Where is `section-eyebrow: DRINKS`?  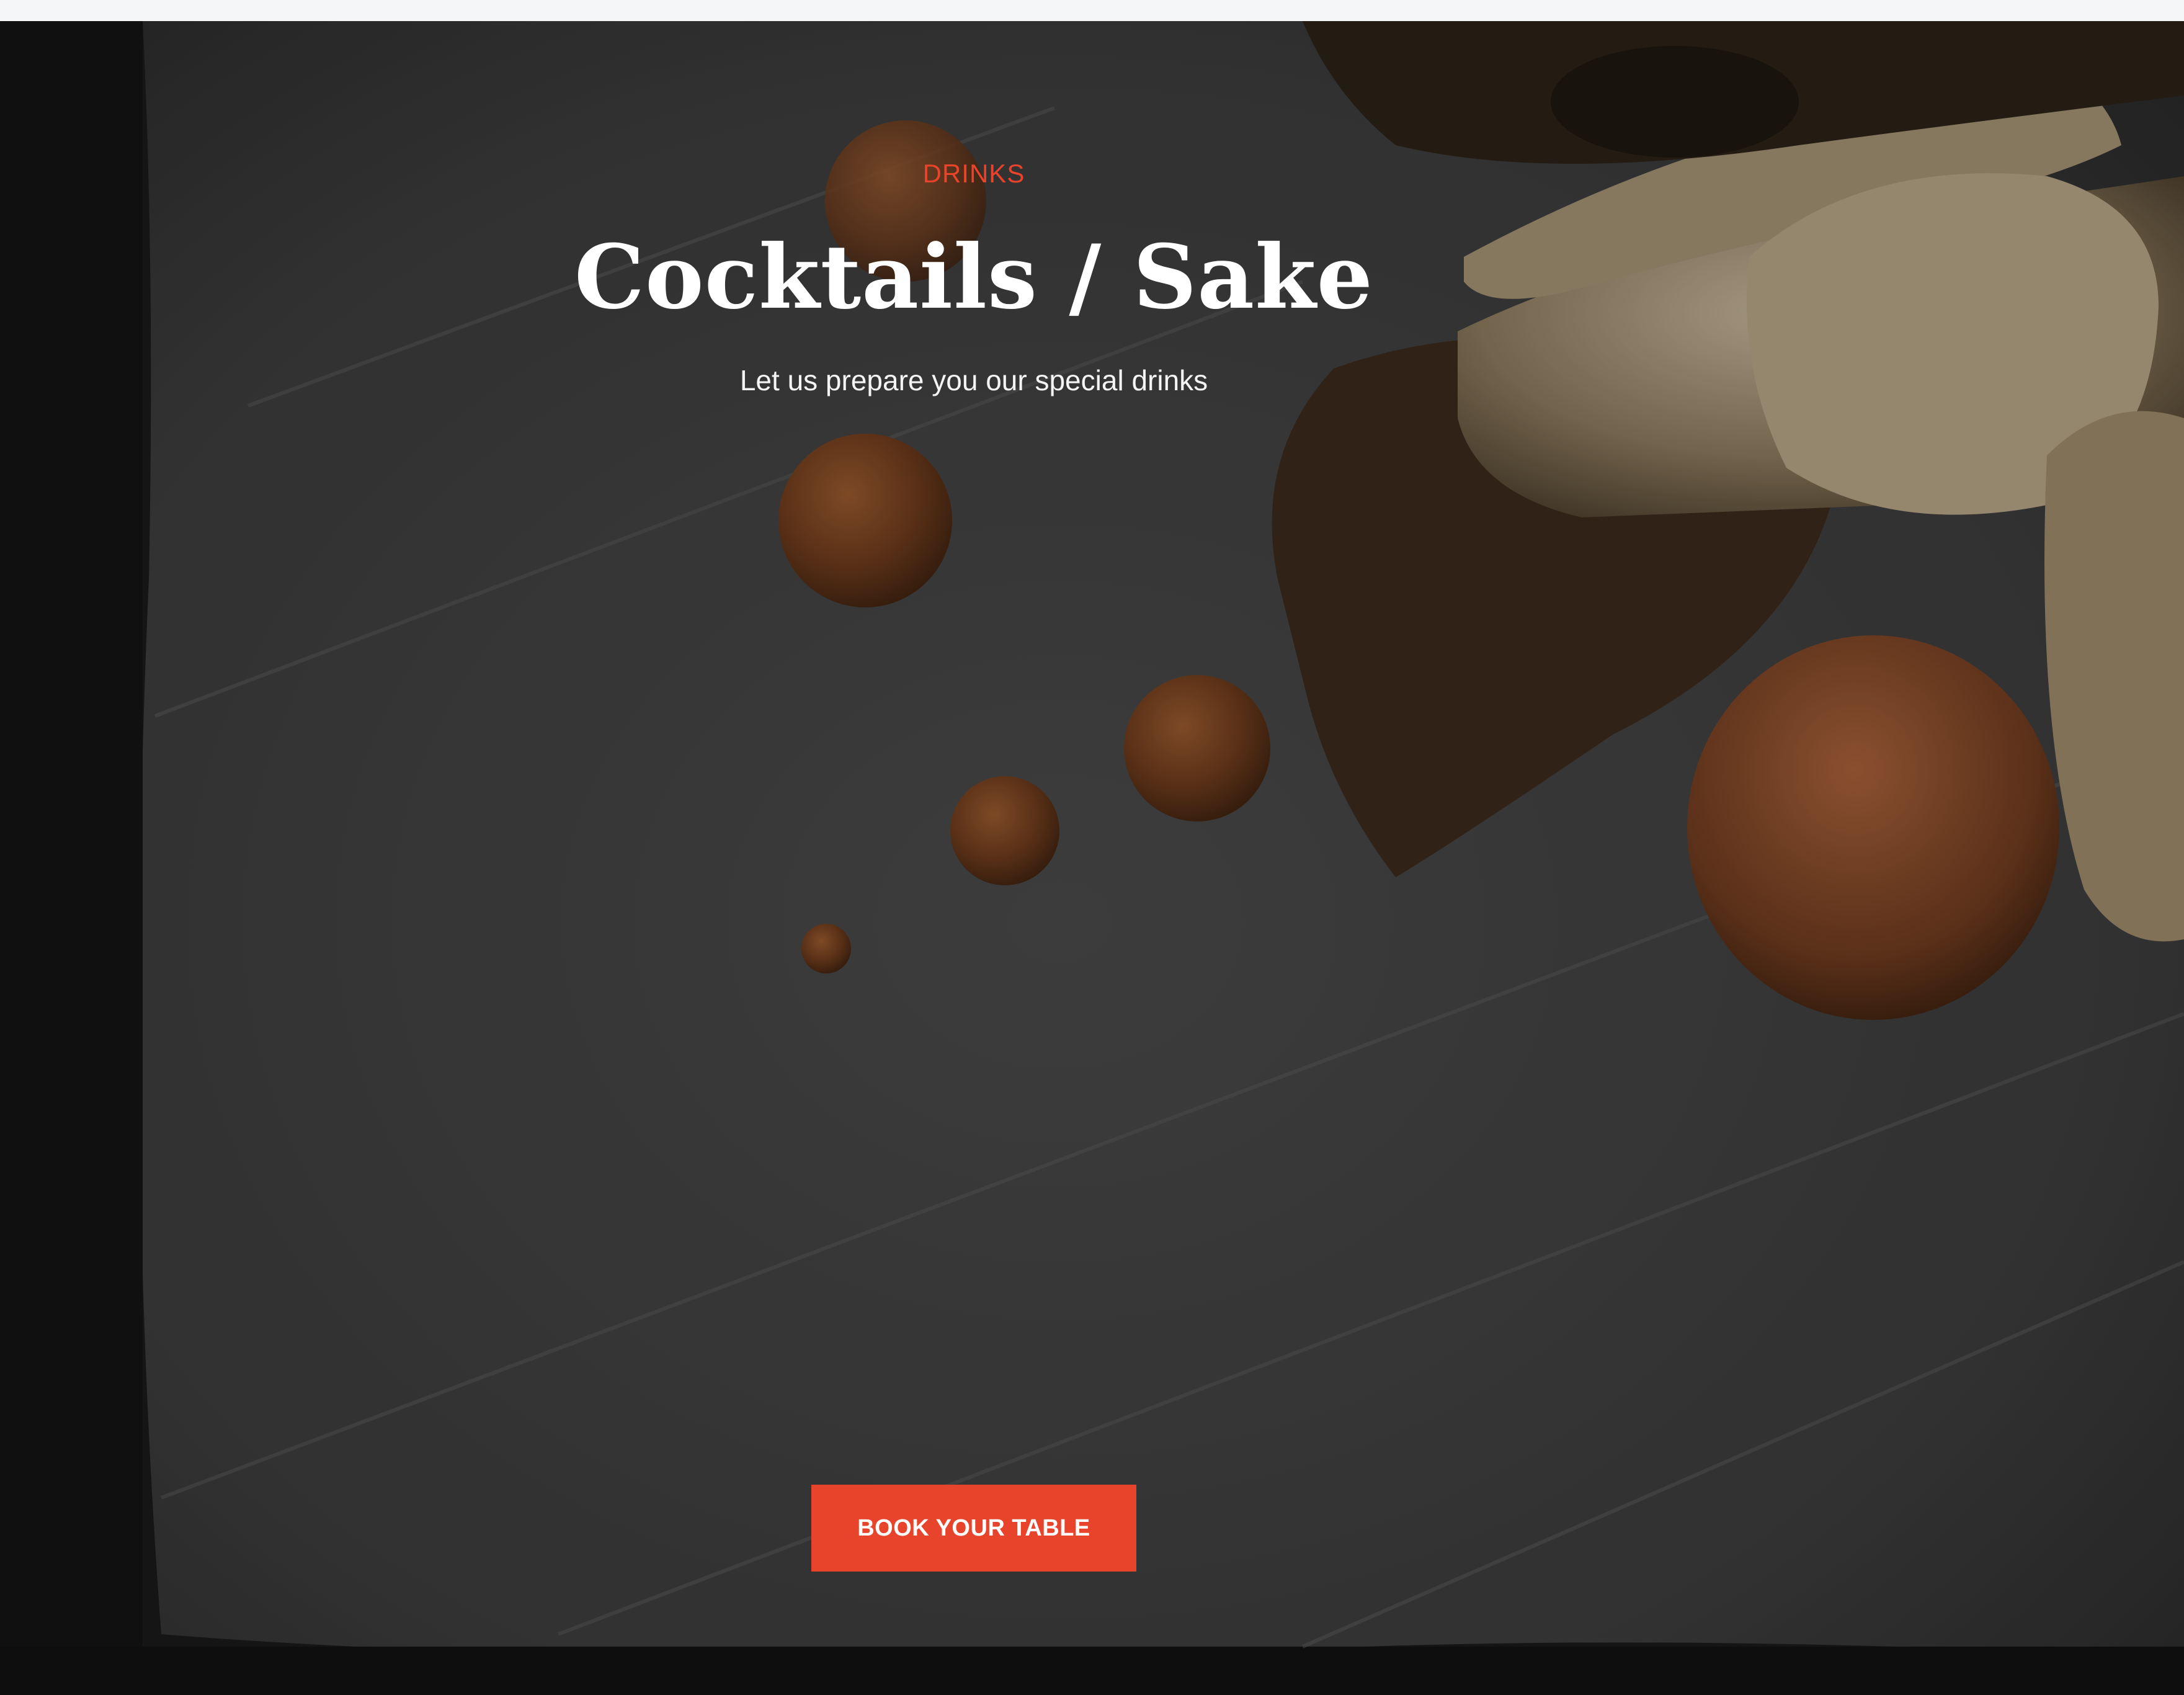 section-eyebrow: DRINKS is located at coordinates (973, 174).